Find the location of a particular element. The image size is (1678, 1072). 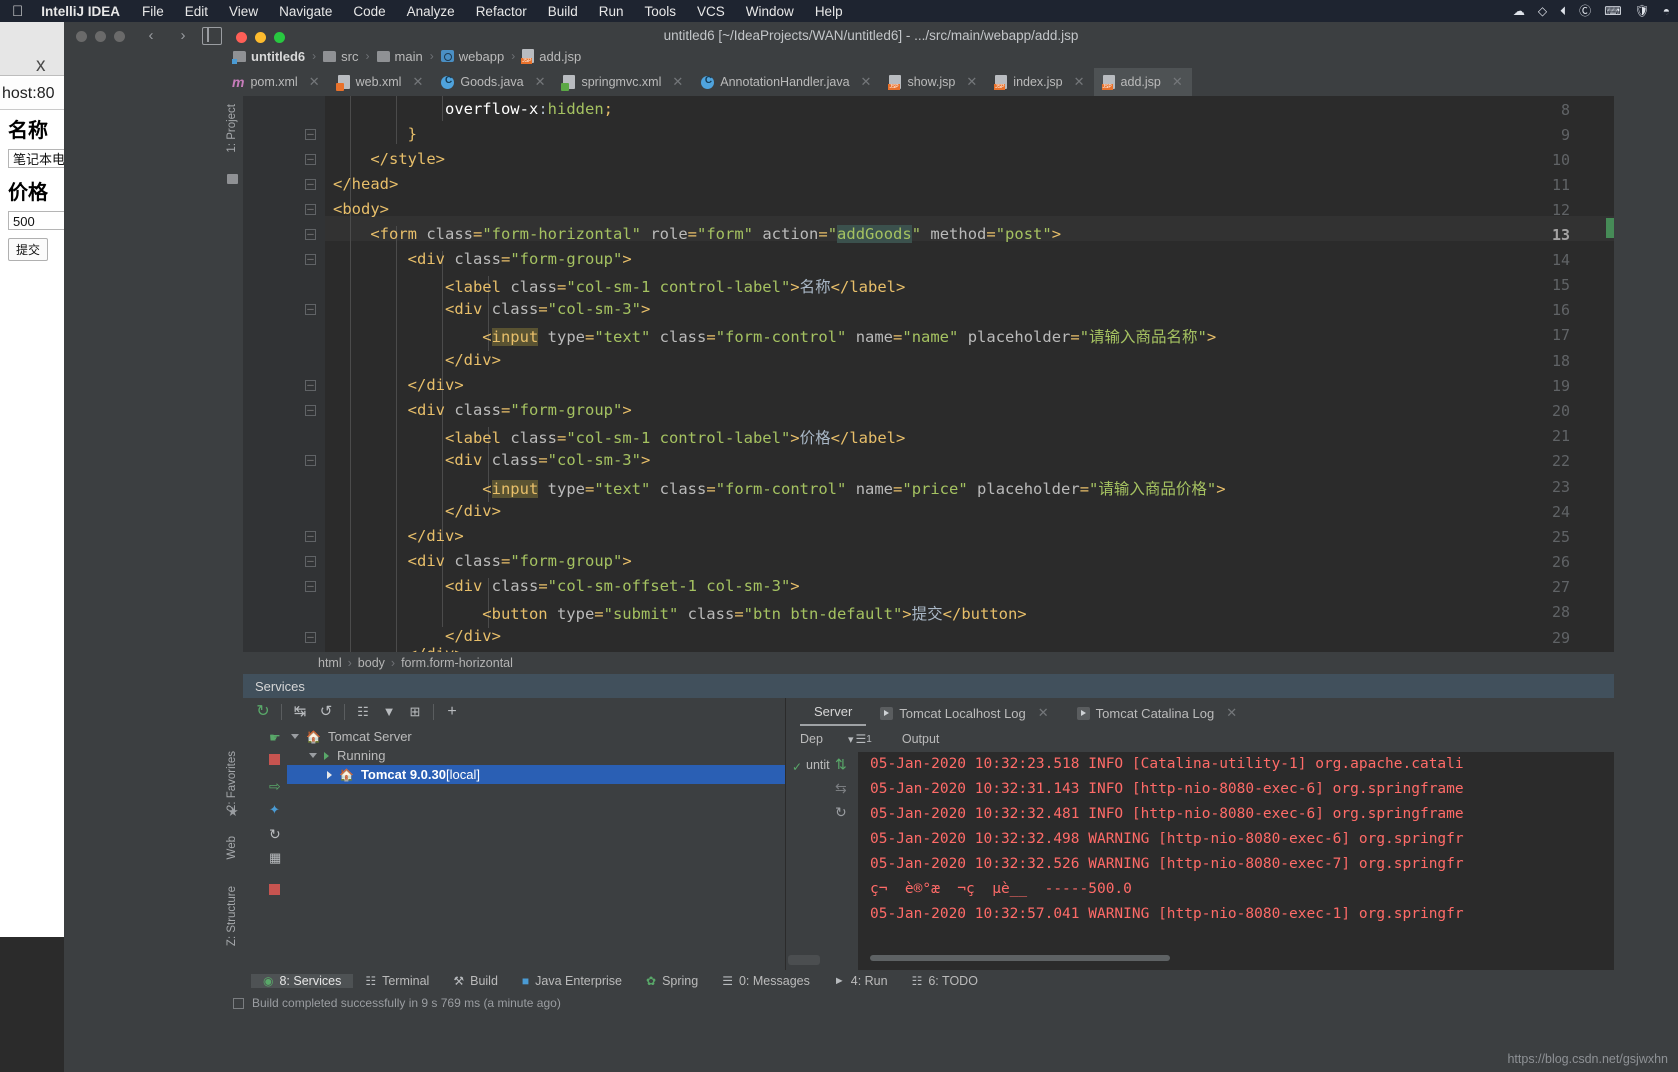

undeploy-icon: ⇆ is located at coordinates (841, 788).